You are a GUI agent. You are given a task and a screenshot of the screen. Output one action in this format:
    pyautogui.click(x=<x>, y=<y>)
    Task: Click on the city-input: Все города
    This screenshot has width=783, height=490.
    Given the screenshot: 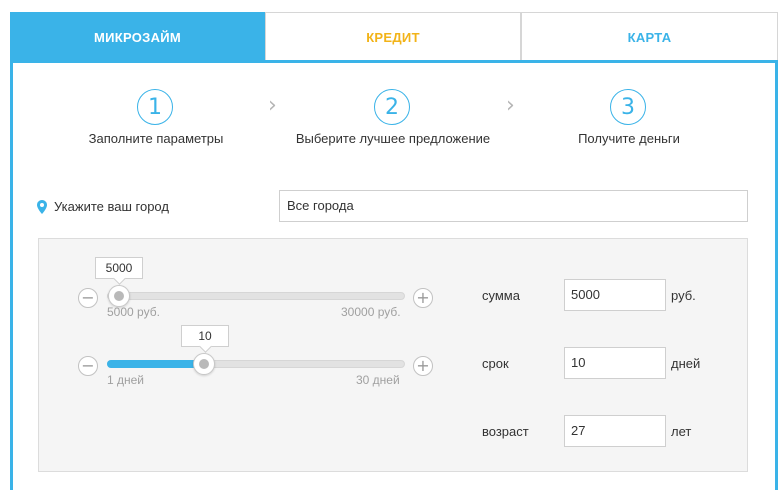 What is the action you would take?
    pyautogui.click(x=513, y=206)
    